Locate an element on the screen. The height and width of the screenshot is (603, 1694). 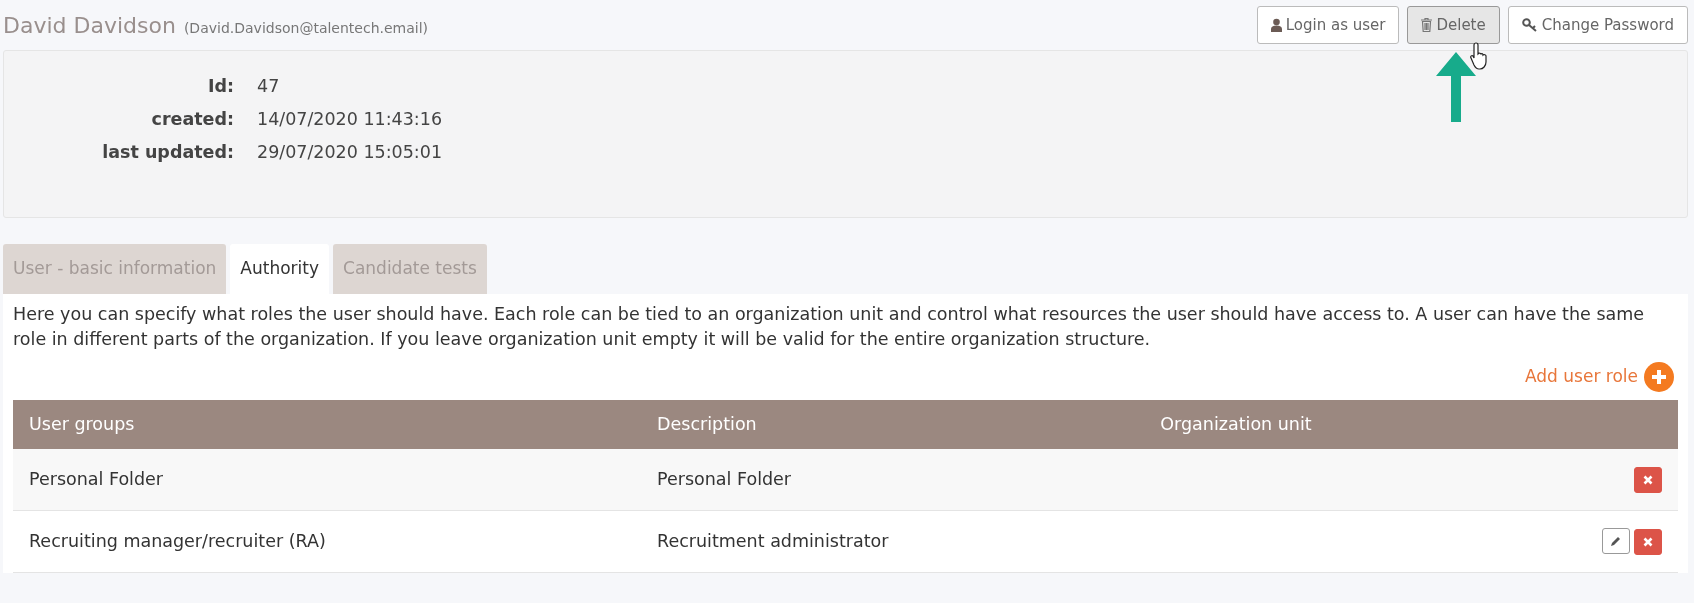
detail-value: 47 is located at coordinates (268, 86).